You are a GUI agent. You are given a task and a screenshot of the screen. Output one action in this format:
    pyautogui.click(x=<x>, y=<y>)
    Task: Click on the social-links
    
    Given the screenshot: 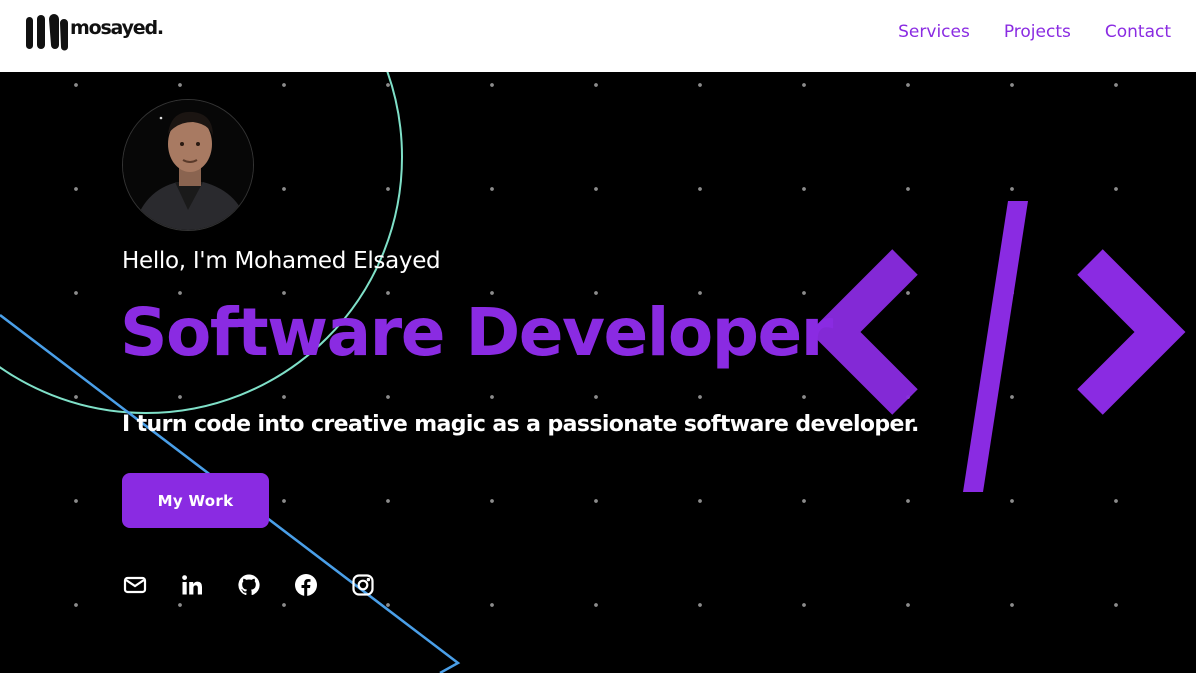 What is the action you would take?
    pyautogui.click(x=248, y=584)
    